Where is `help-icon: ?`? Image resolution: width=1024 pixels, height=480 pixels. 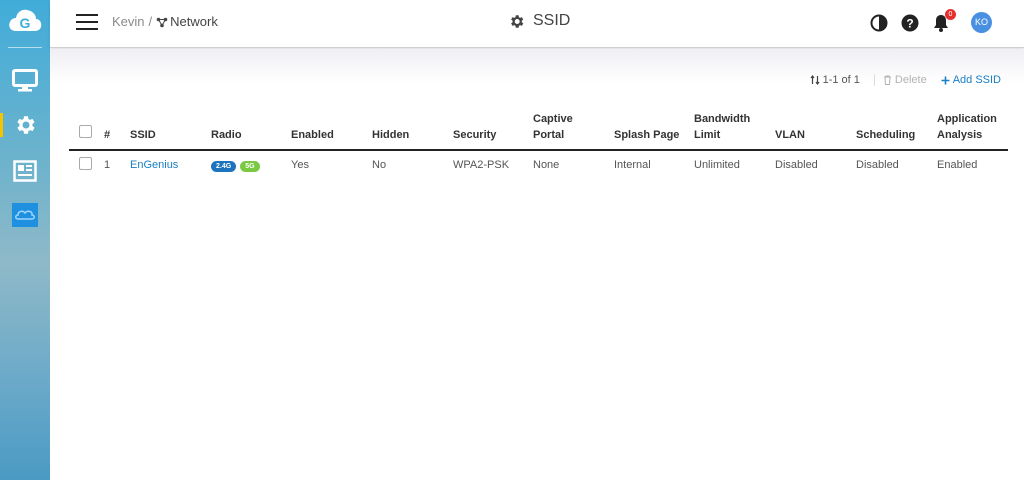 help-icon: ? is located at coordinates (910, 23).